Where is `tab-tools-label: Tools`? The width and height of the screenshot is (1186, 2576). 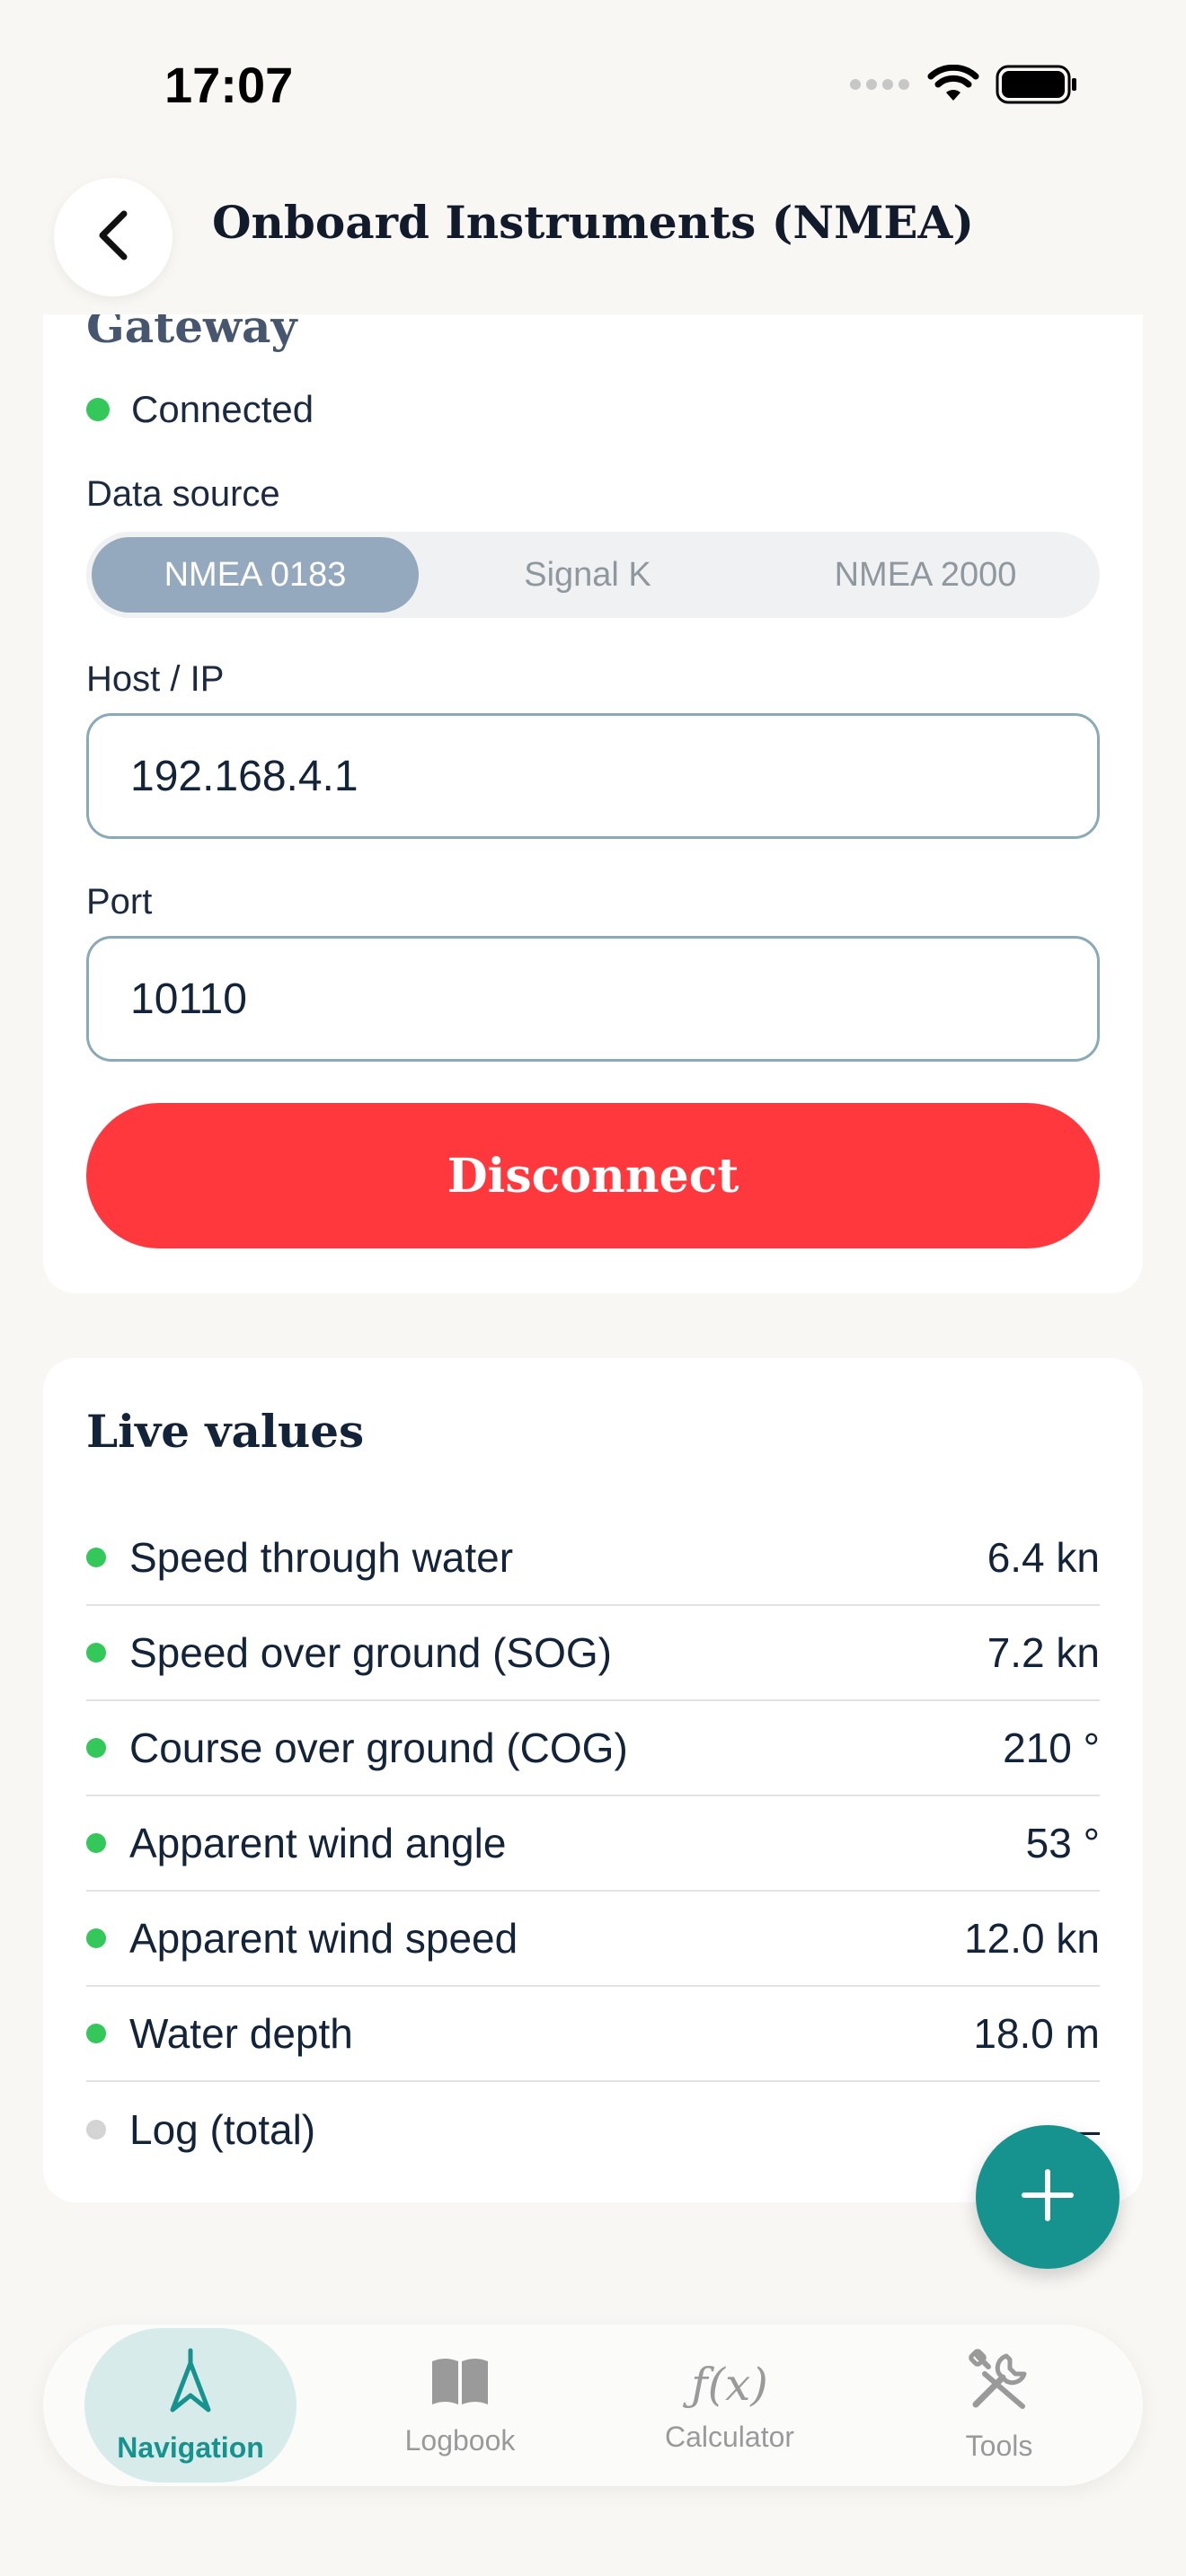
tab-tools-label: Tools is located at coordinates (999, 2445).